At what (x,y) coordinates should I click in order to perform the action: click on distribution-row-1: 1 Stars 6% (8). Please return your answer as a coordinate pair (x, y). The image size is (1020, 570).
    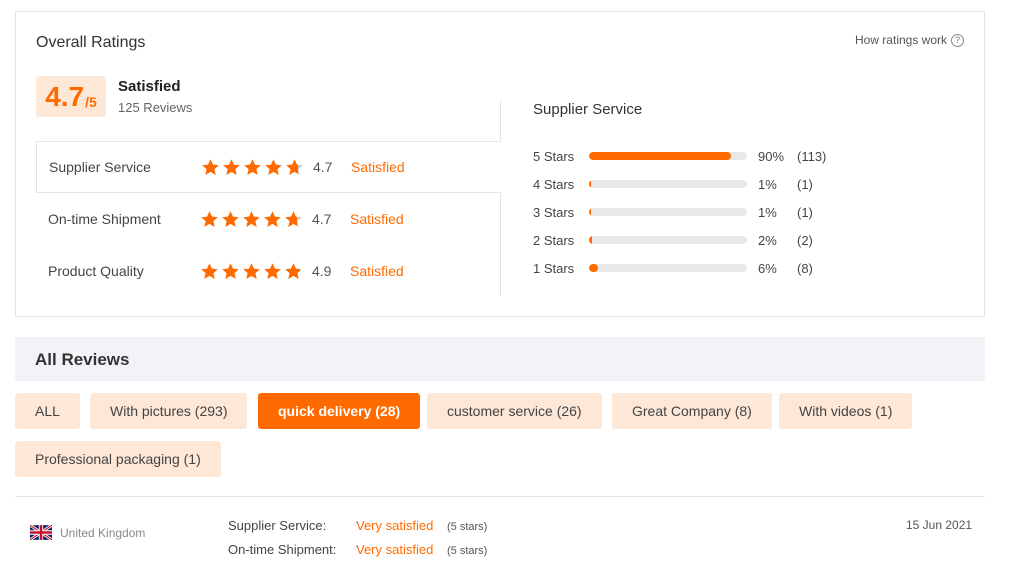
    Looking at the image, I should click on (673, 268).